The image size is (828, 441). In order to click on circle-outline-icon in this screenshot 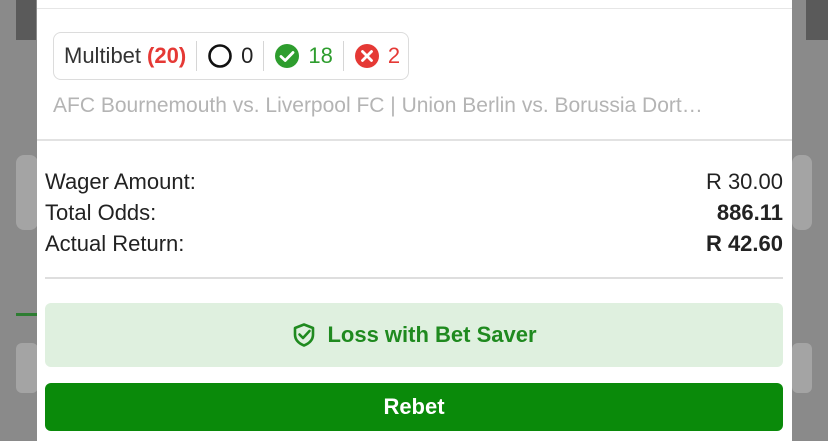, I will do `click(220, 56)`.